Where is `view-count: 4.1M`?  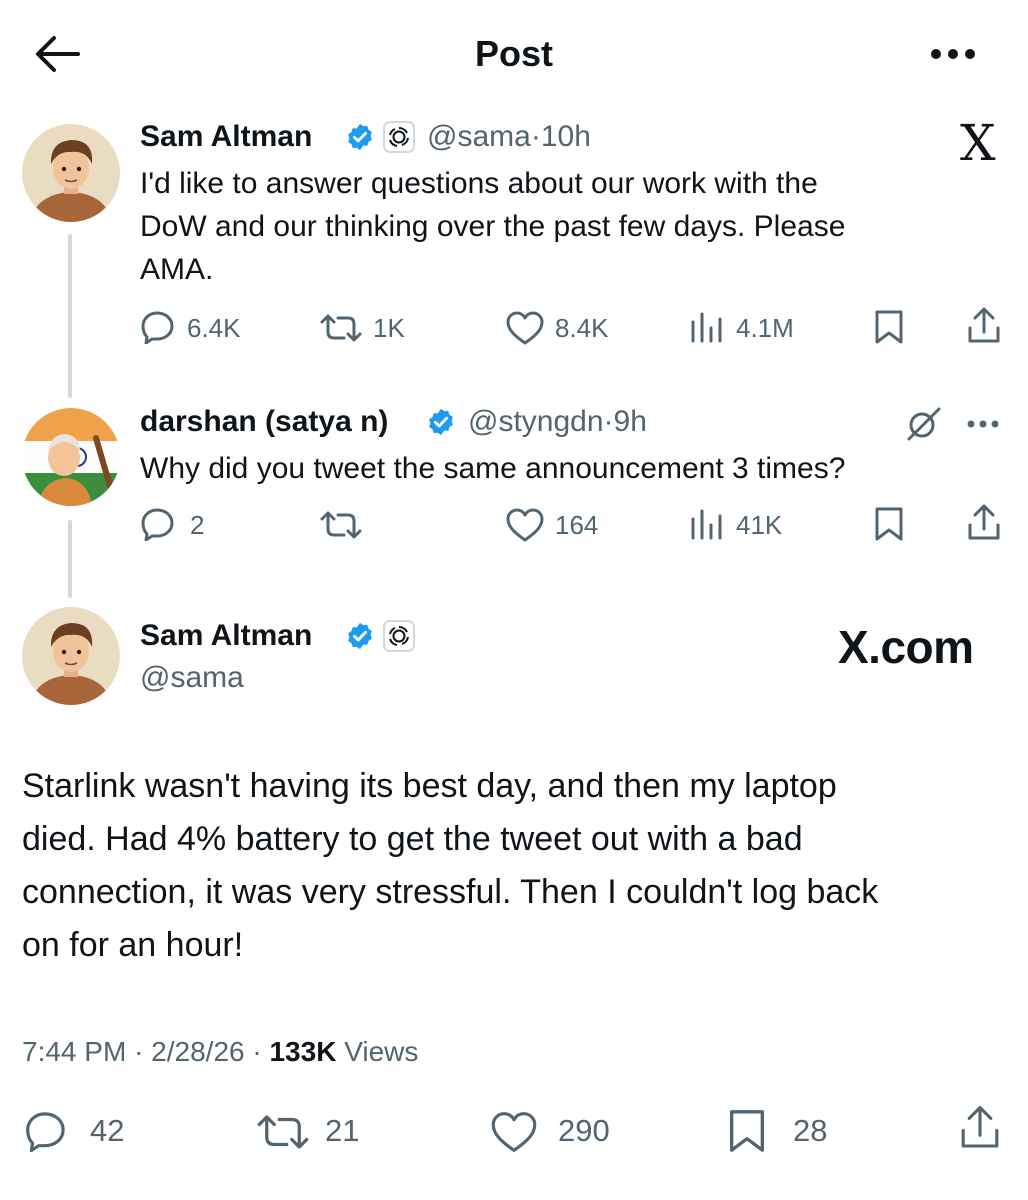 view-count: 4.1M is located at coordinates (765, 328).